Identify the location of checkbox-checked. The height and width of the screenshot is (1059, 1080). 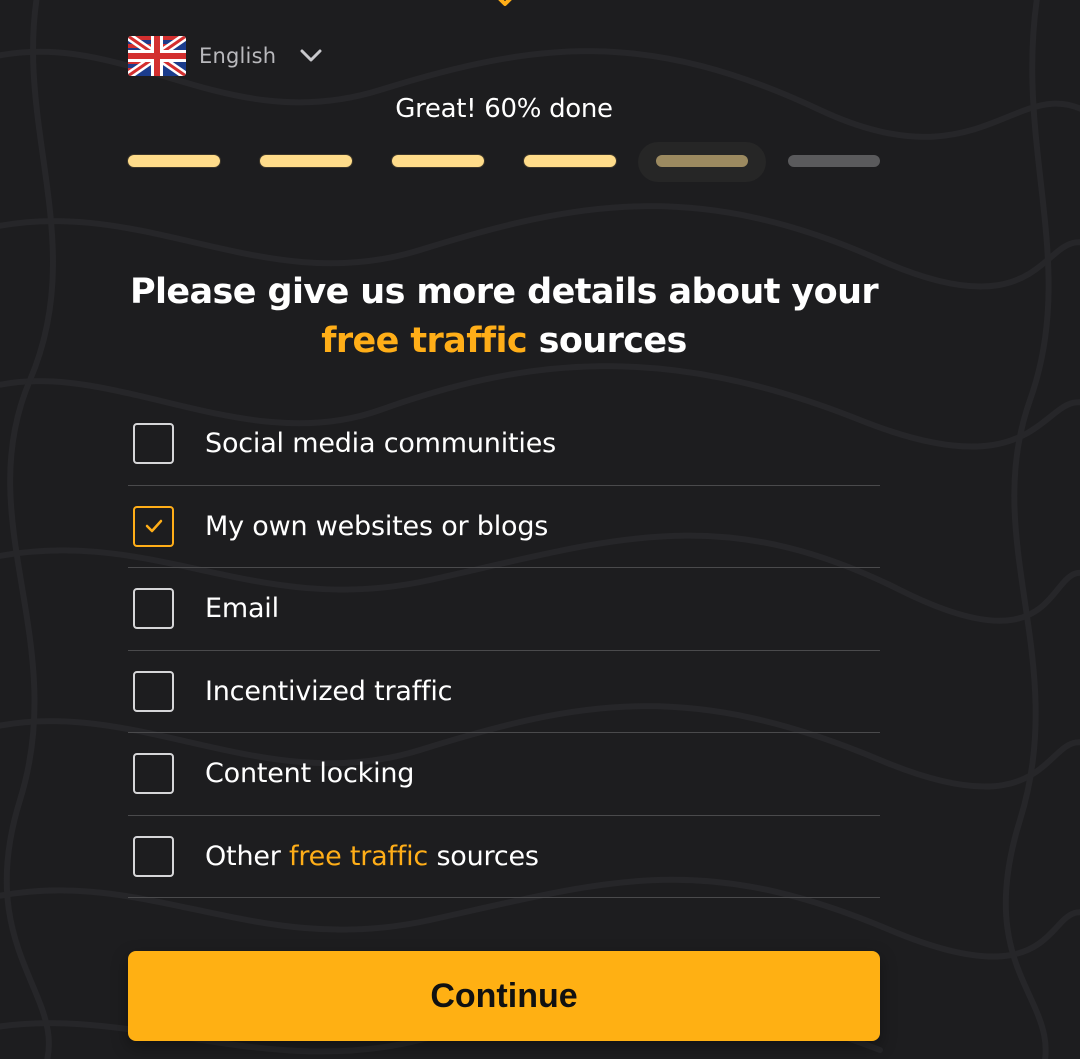
(153, 526).